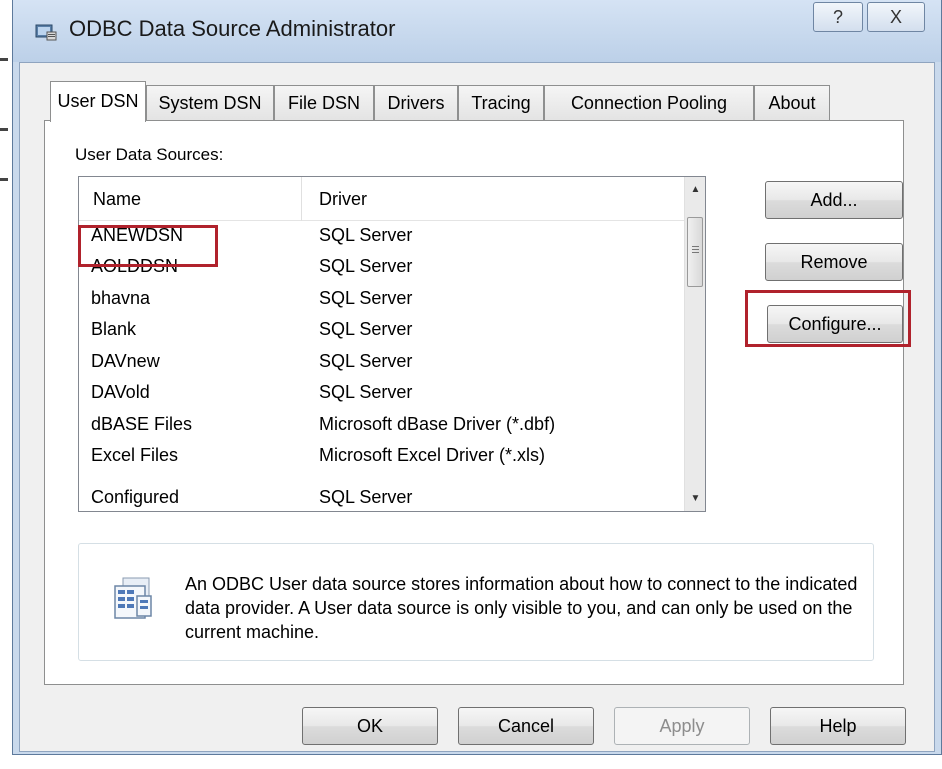 This screenshot has height=769, width=942. I want to click on dsn-driver: Microsoft dBase Driver (*.dbf), so click(437, 424).